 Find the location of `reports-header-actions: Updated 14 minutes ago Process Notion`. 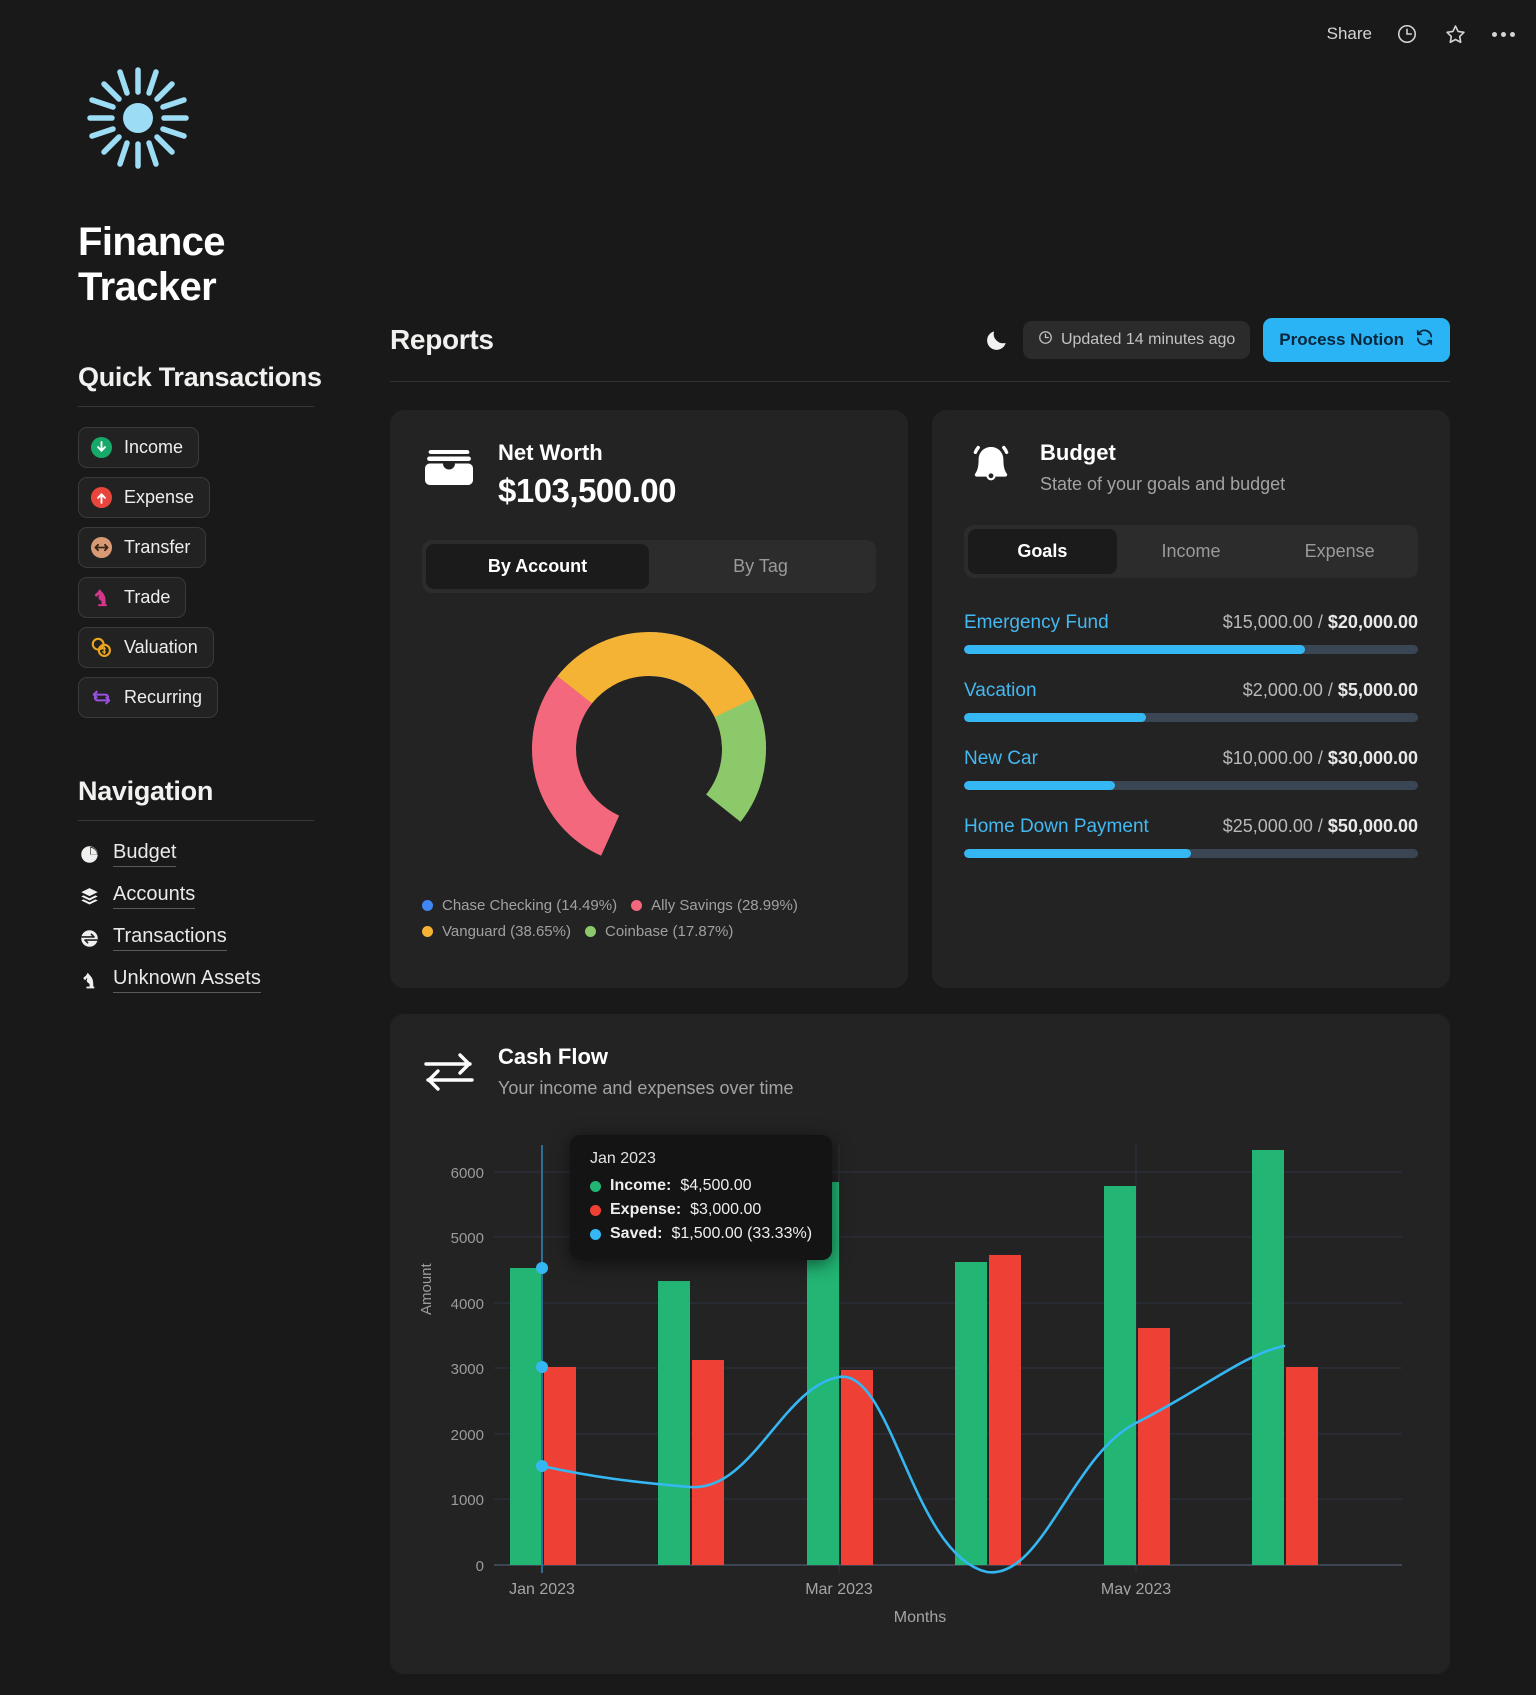

reports-header-actions: Updated 14 minutes ago Process Notion is located at coordinates (1217, 340).